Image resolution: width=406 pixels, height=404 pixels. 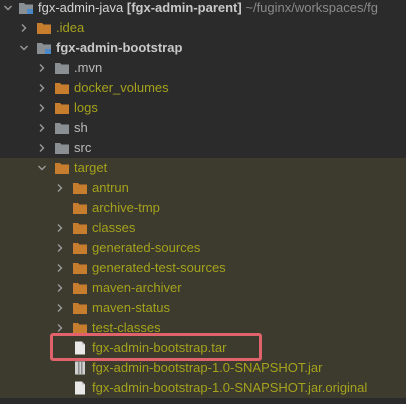 What do you see at coordinates (203, 128) in the screenshot?
I see `tree-row-sh: sh` at bounding box center [203, 128].